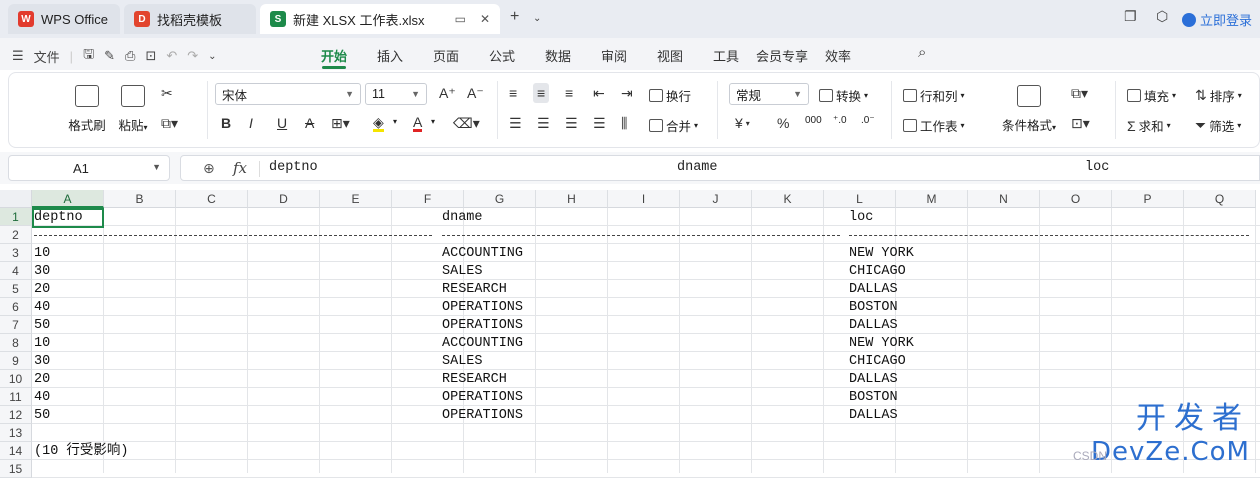  Describe the element at coordinates (843, 95) in the screenshot. I see `convert-button: 转换 ▾` at that location.